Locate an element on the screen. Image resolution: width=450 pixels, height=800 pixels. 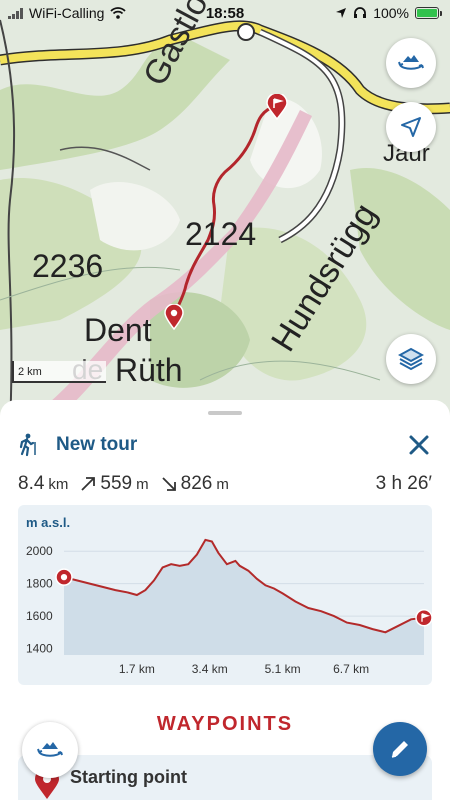
tour-title: New tour is located at coordinates (96, 445).